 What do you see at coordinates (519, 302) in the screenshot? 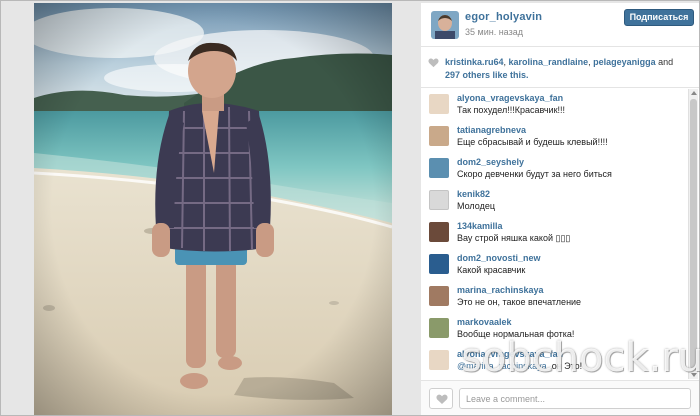
I see `comment-text: Это не он, такое впечатление` at bounding box center [519, 302].